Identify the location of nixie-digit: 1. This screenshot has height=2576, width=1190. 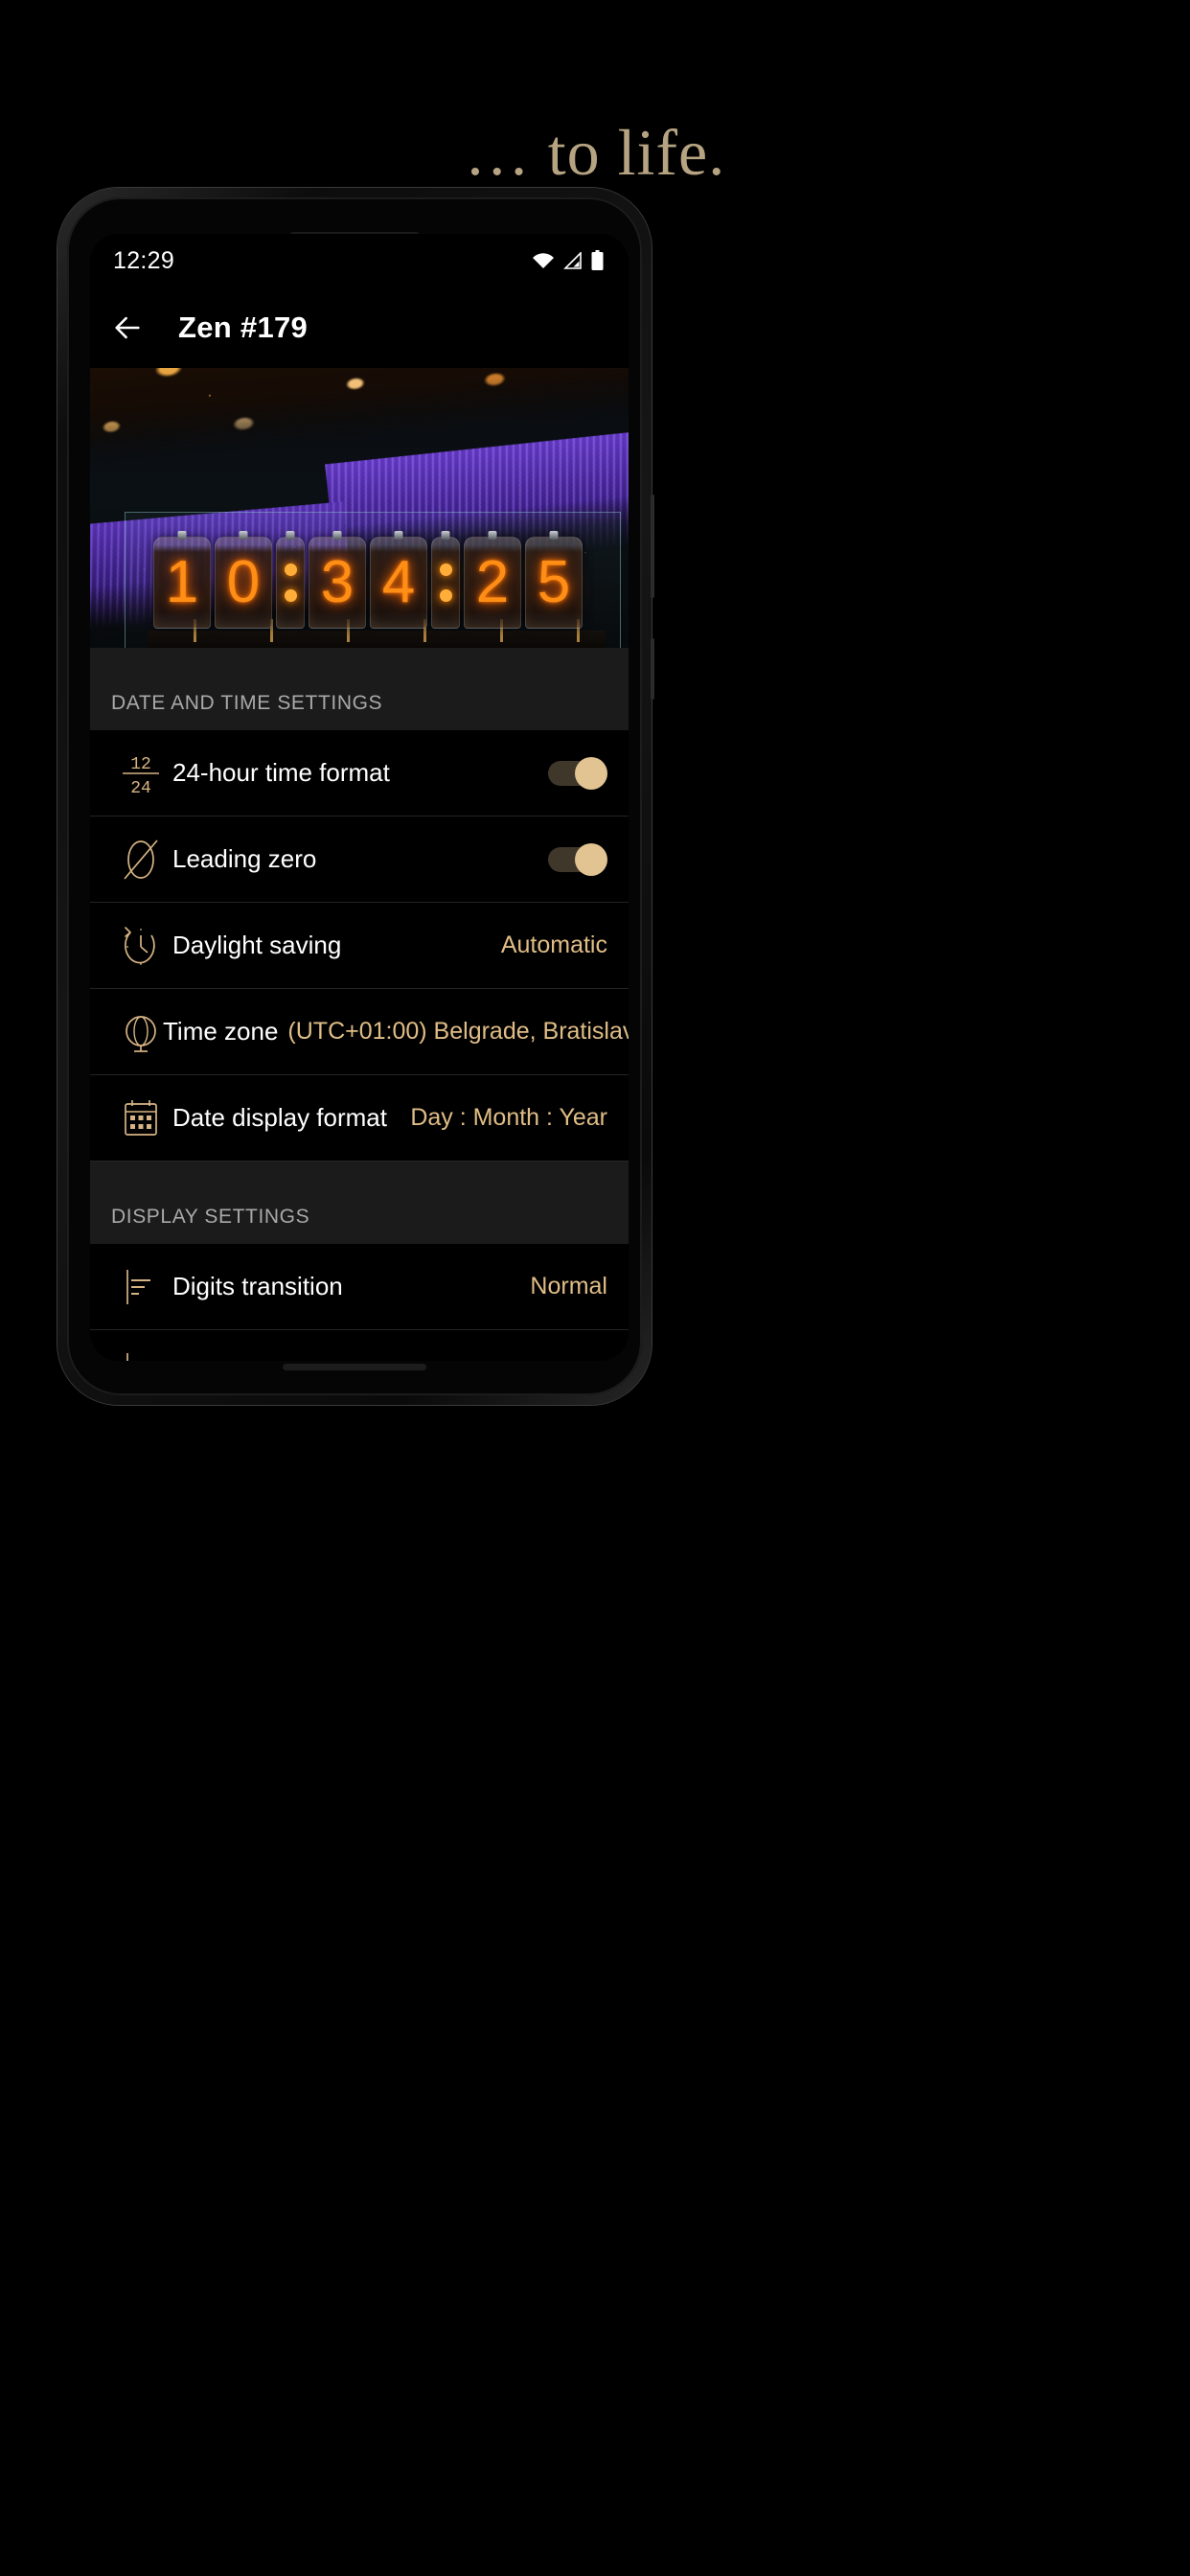
(182, 582).